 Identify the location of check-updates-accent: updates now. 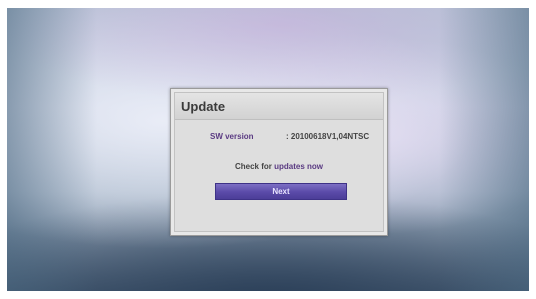
(299, 166).